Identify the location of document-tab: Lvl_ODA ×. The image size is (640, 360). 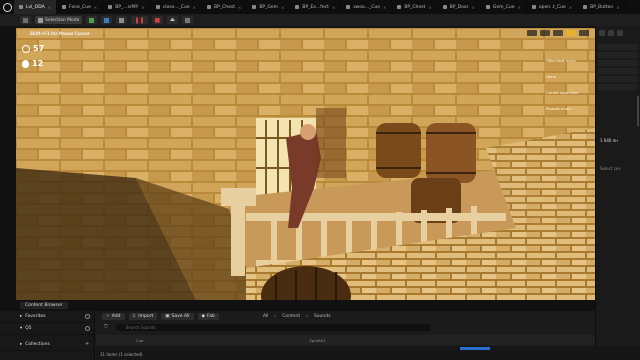
(36, 7).